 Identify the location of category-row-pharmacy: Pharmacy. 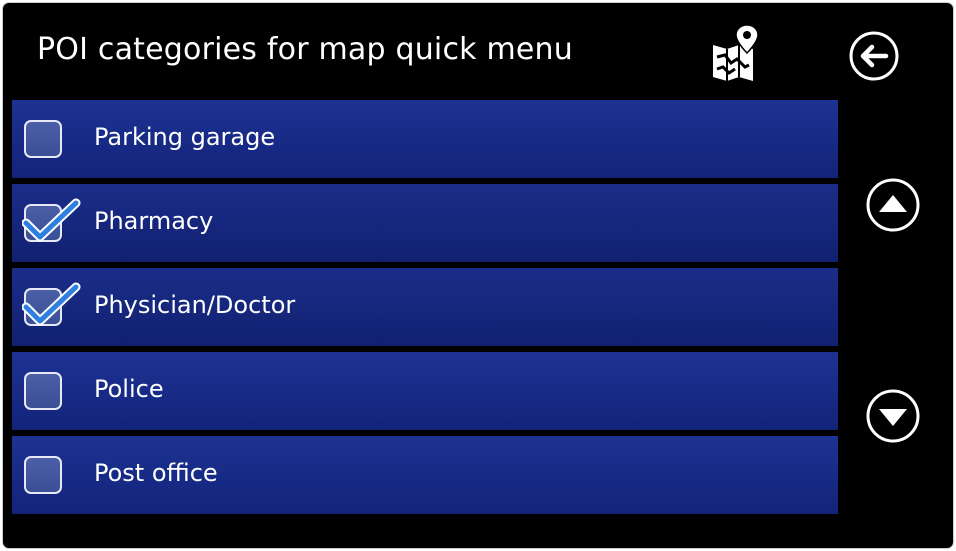
(425, 223).